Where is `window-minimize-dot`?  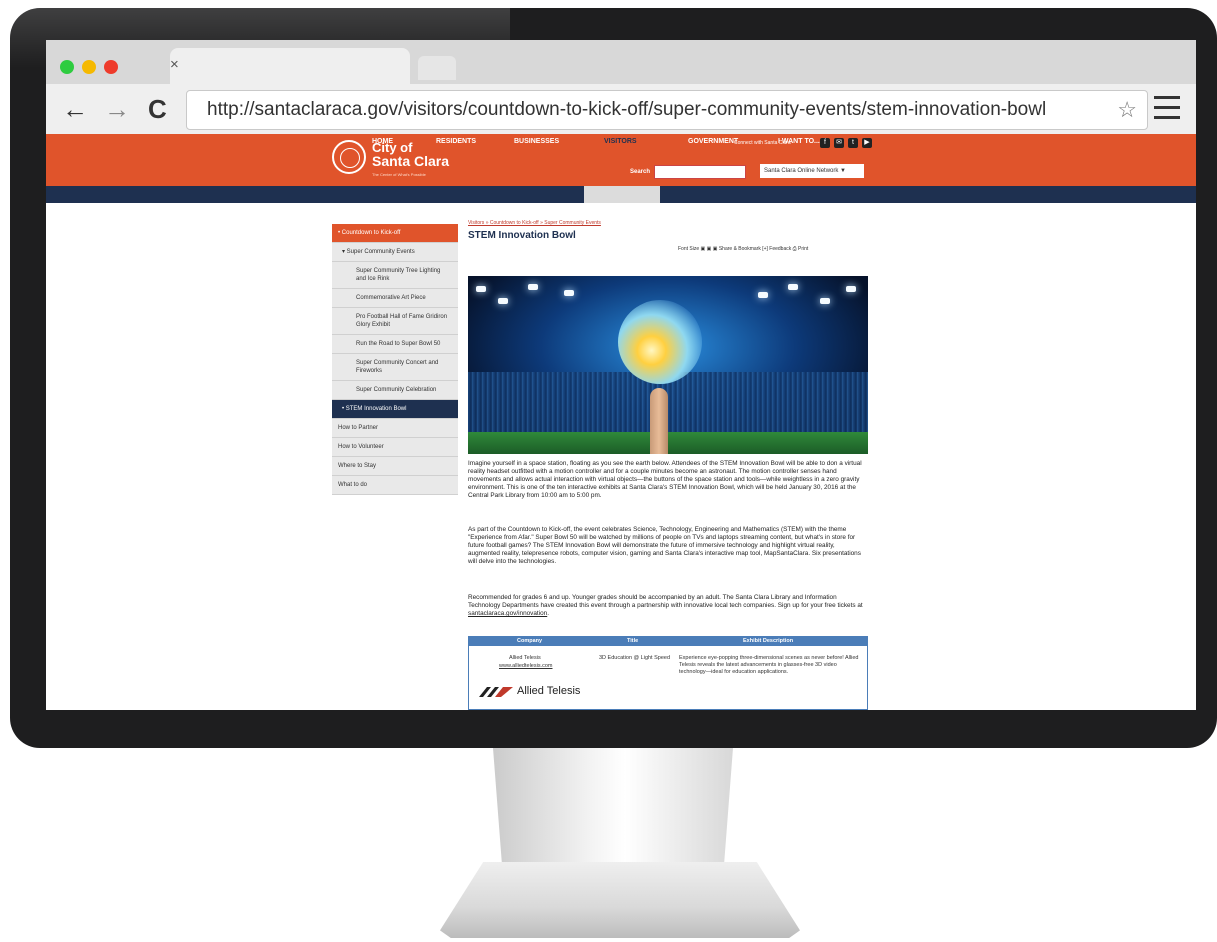
window-minimize-dot is located at coordinates (89, 67).